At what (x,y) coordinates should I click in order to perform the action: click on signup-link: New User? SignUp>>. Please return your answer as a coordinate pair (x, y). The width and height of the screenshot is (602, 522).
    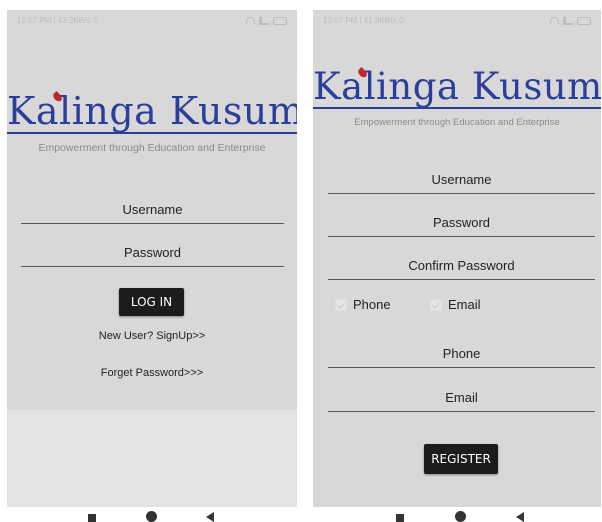
    Looking at the image, I should click on (152, 336).